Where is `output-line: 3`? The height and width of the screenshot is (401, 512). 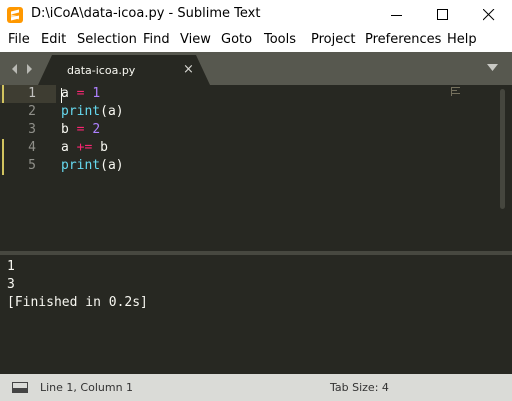
output-line: 3 is located at coordinates (11, 284).